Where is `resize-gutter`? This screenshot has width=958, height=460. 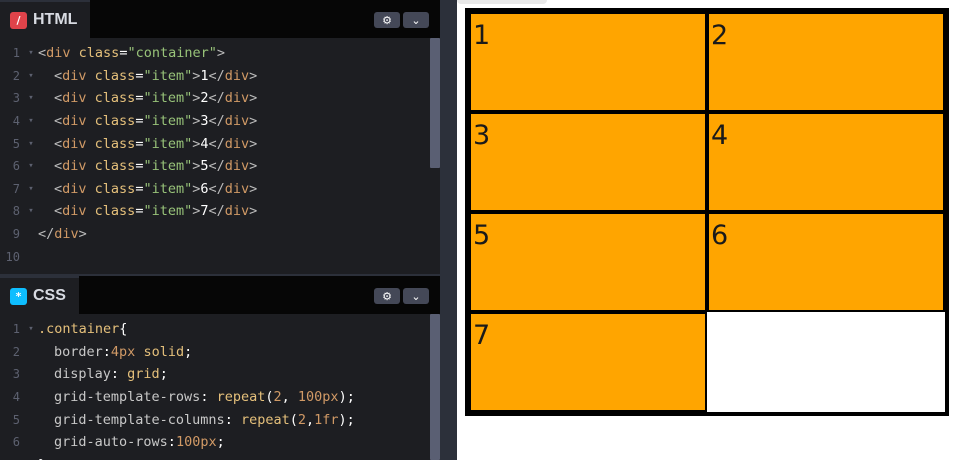 resize-gutter is located at coordinates (448, 230).